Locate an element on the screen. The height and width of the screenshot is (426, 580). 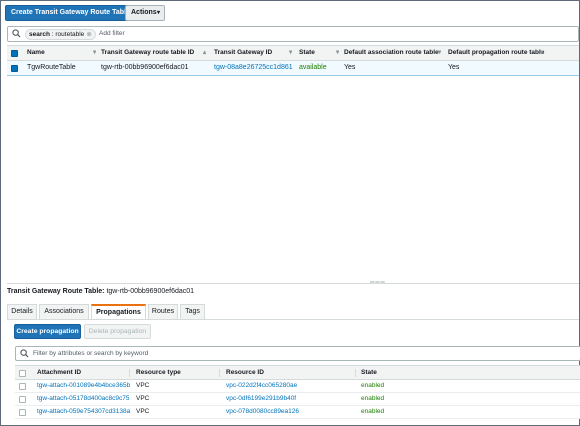
tab-tags: Tags is located at coordinates (192, 311).